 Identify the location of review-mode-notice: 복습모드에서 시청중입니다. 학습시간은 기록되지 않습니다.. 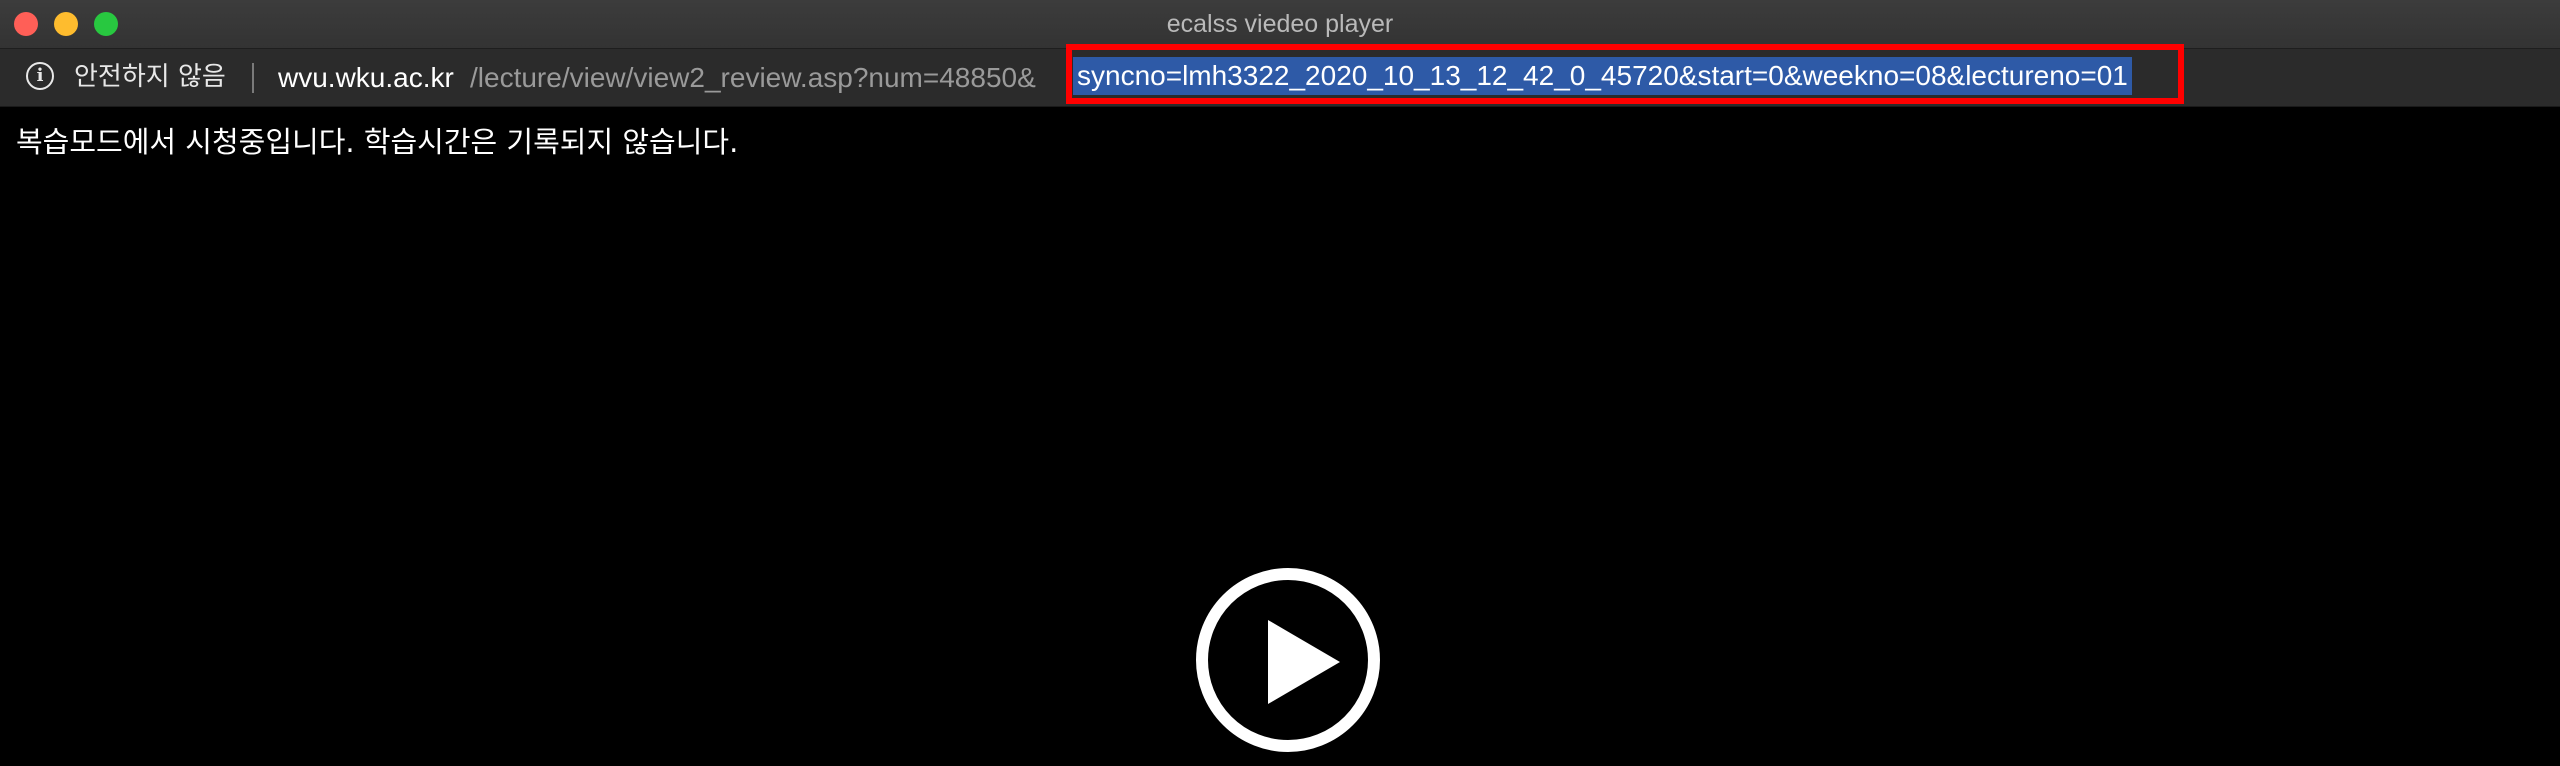
(377, 142).